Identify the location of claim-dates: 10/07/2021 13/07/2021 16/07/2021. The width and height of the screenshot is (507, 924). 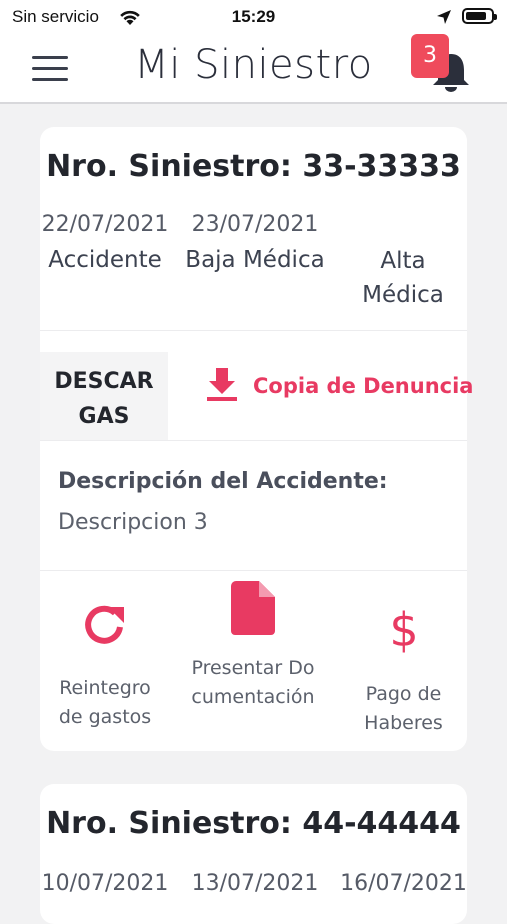
(253, 891).